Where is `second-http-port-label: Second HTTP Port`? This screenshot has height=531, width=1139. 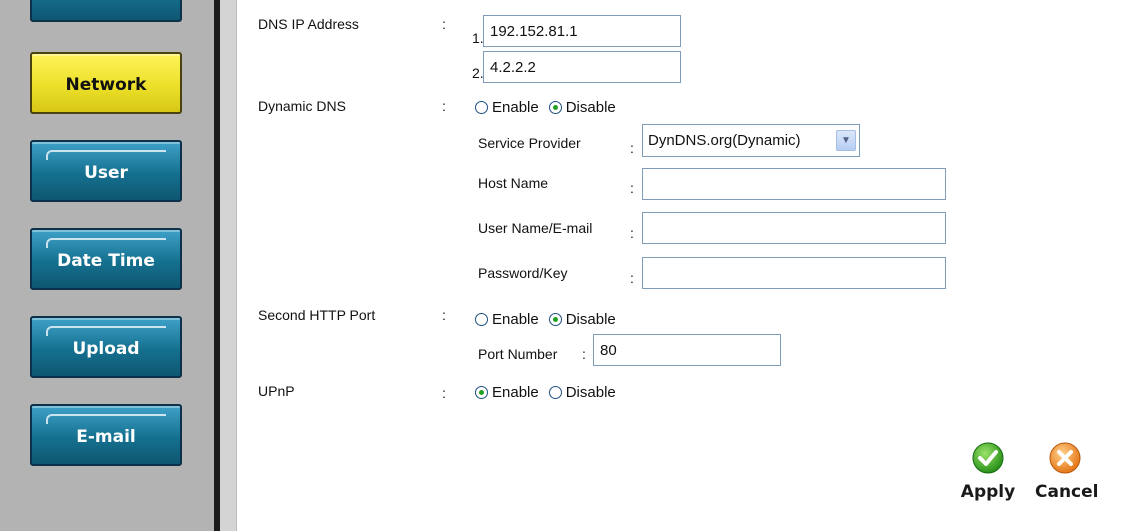 second-http-port-label: Second HTTP Port is located at coordinates (317, 315).